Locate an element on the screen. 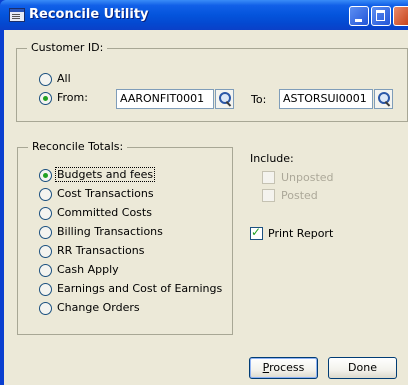  reconcile-option-earnings: Earnings and Cost of Earnings is located at coordinates (134, 289).